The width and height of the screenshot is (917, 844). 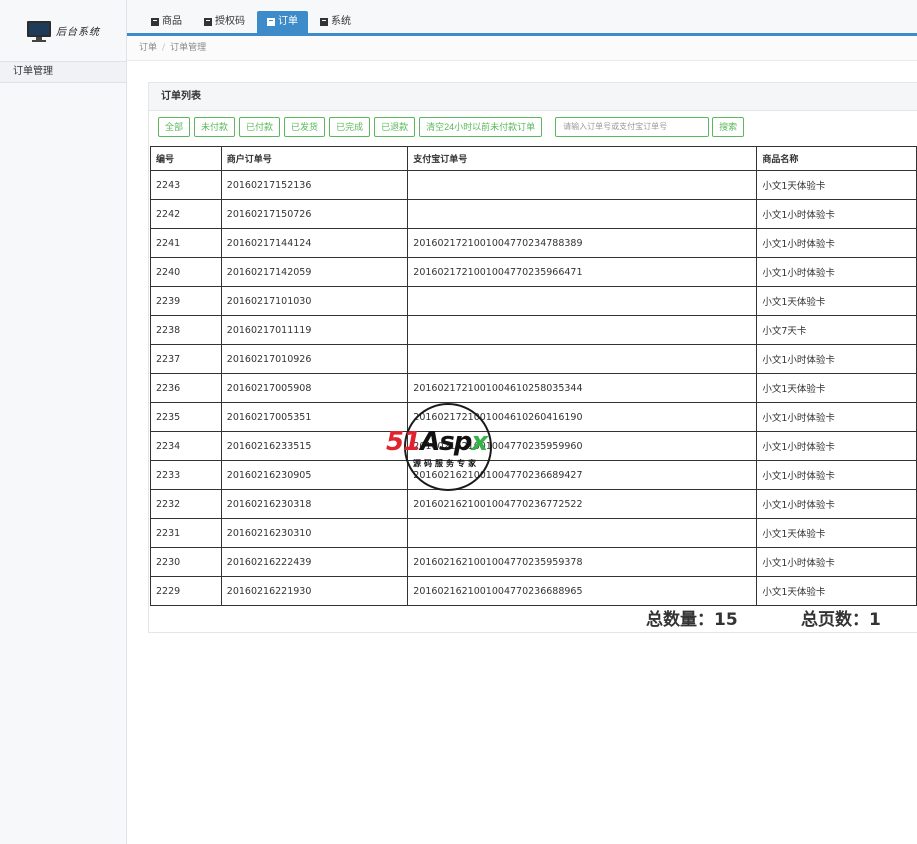 I want to click on search-button: 搜索, so click(x=728, y=127).